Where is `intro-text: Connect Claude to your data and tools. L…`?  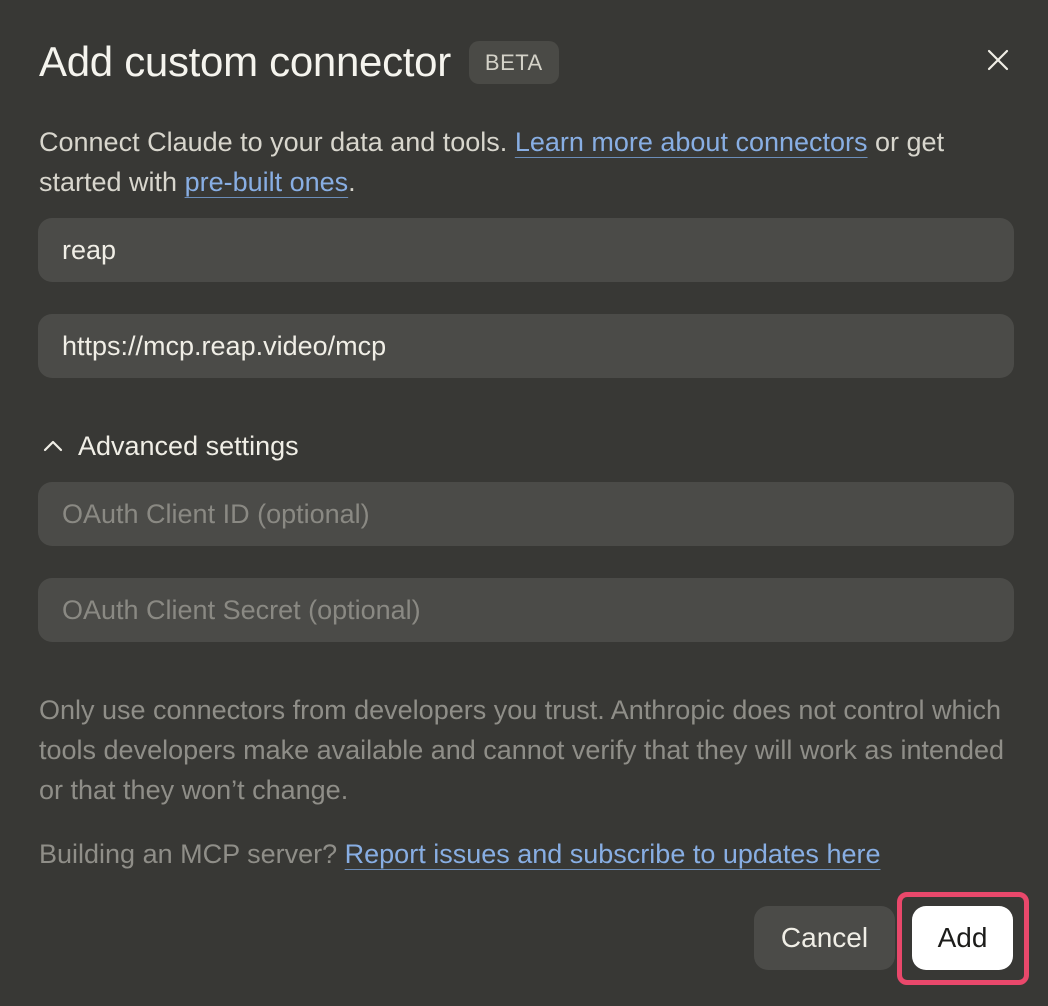 intro-text: Connect Claude to your data and tools. L… is located at coordinates (519, 162).